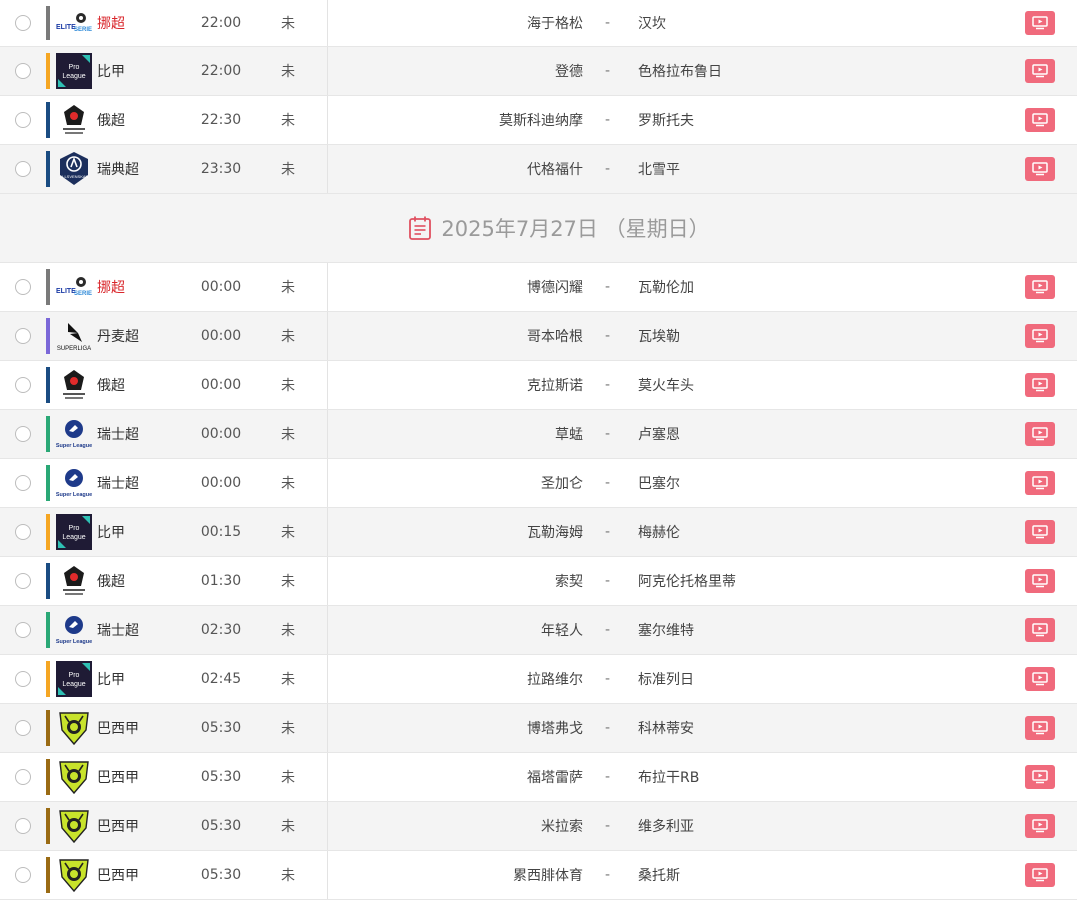 Image resolution: width=1077 pixels, height=907 pixels. What do you see at coordinates (652, 23) in the screenshot?
I see `away-team: 汉坎` at bounding box center [652, 23].